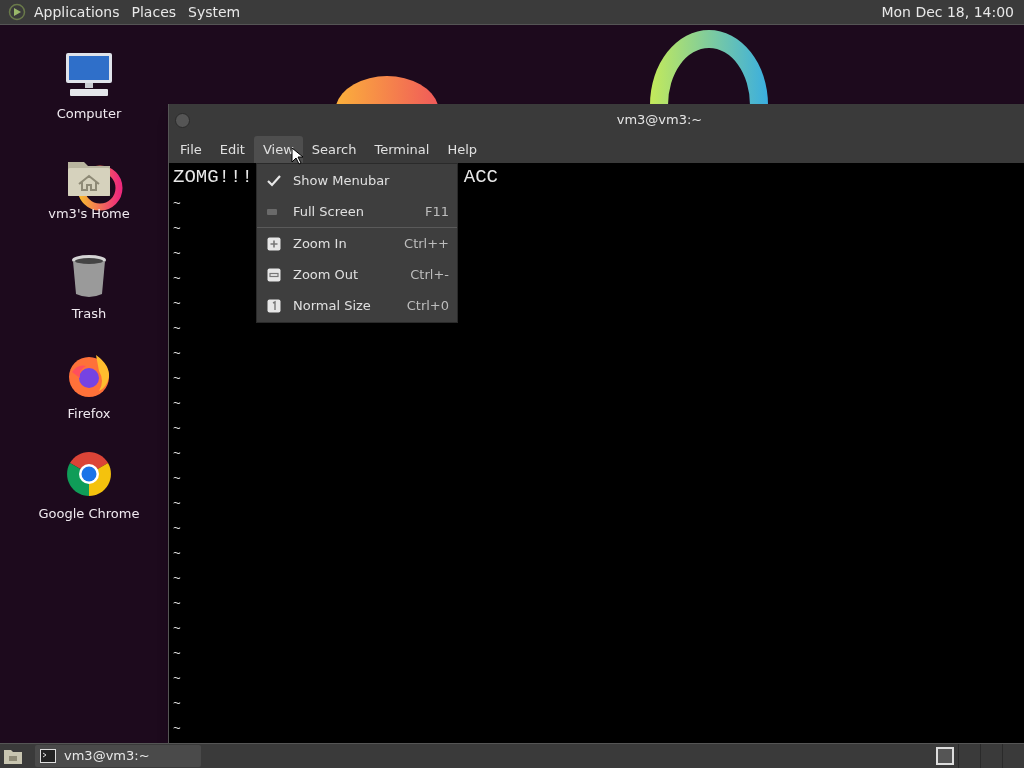  What do you see at coordinates (332, 305) in the screenshot?
I see `menu-item-label: Normal Size` at bounding box center [332, 305].